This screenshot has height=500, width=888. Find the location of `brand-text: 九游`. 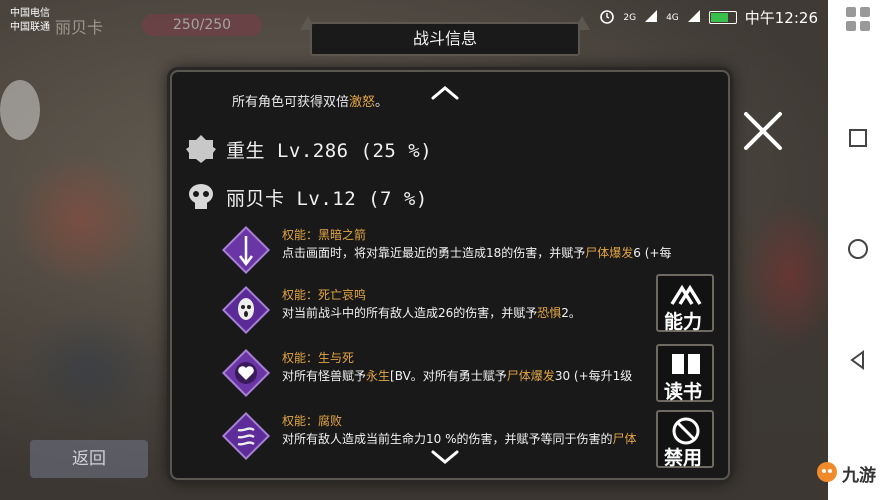

brand-text: 九游 is located at coordinates (859, 475).